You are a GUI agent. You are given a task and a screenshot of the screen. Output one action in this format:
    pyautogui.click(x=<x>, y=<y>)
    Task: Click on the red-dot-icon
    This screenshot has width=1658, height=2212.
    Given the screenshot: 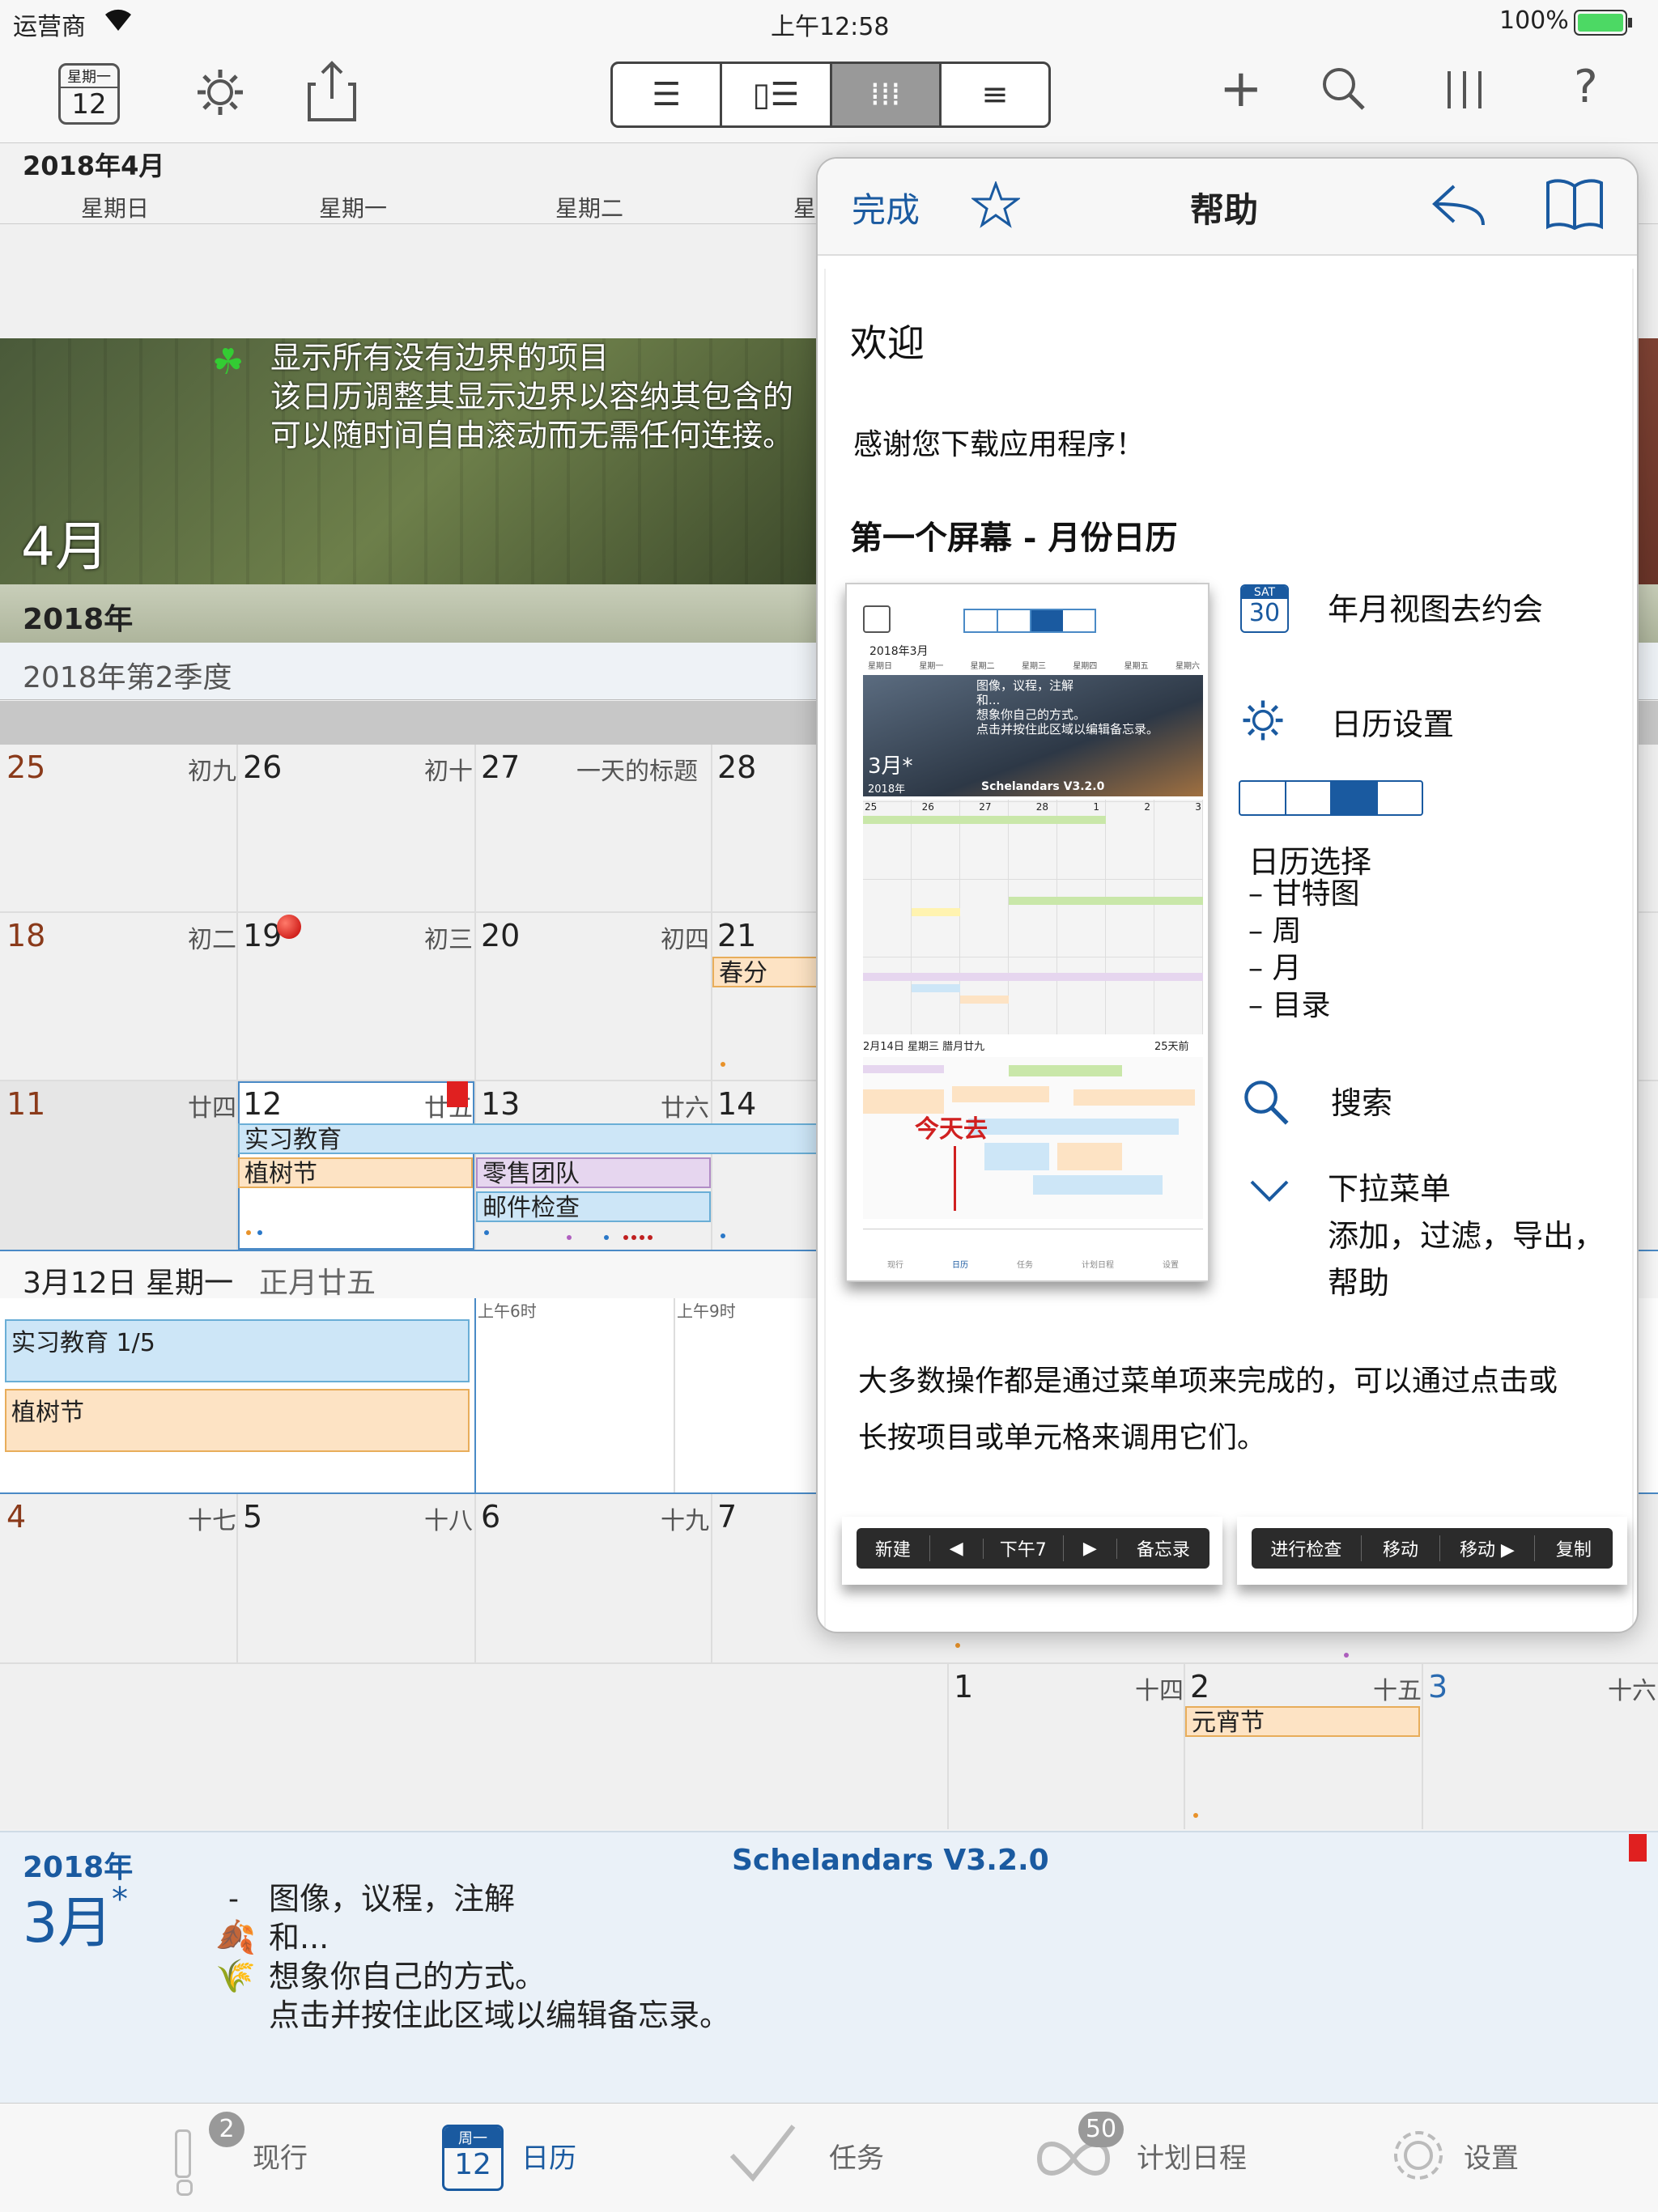 What is the action you would take?
    pyautogui.click(x=289, y=927)
    